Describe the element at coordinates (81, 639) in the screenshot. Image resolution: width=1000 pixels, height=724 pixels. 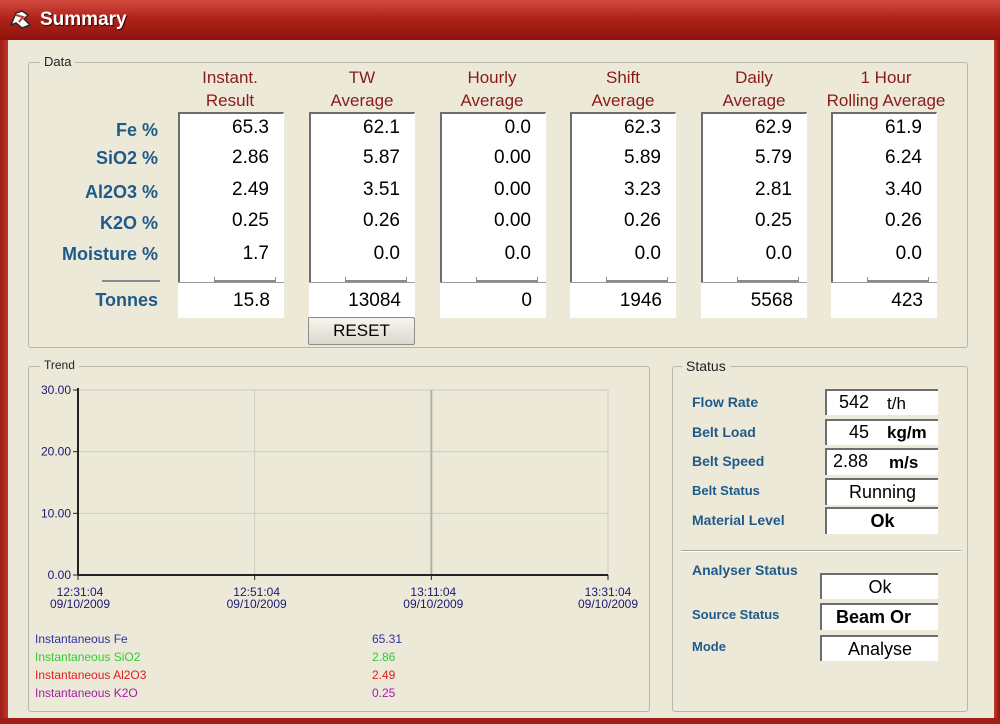
I see `legend-item-name: Instantaneous Fe` at that location.